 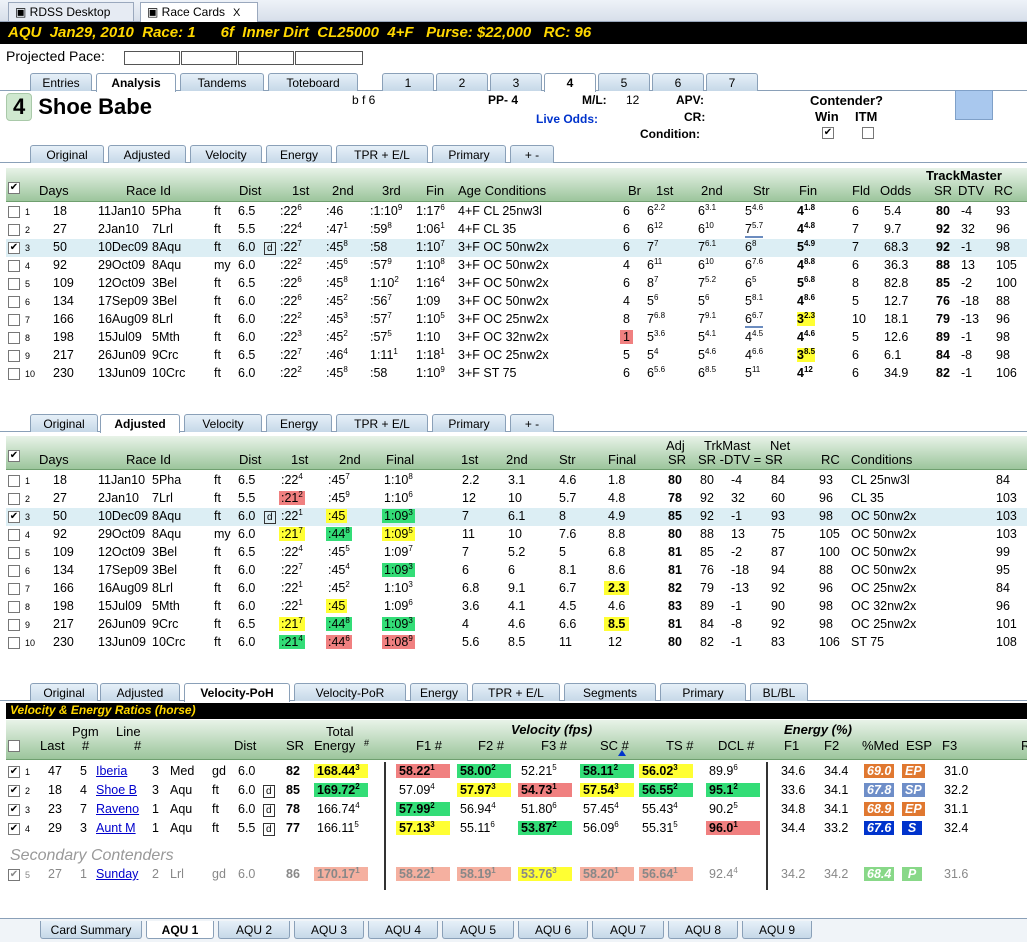 I want to click on tab-tandems: Tandems, so click(x=222, y=82).